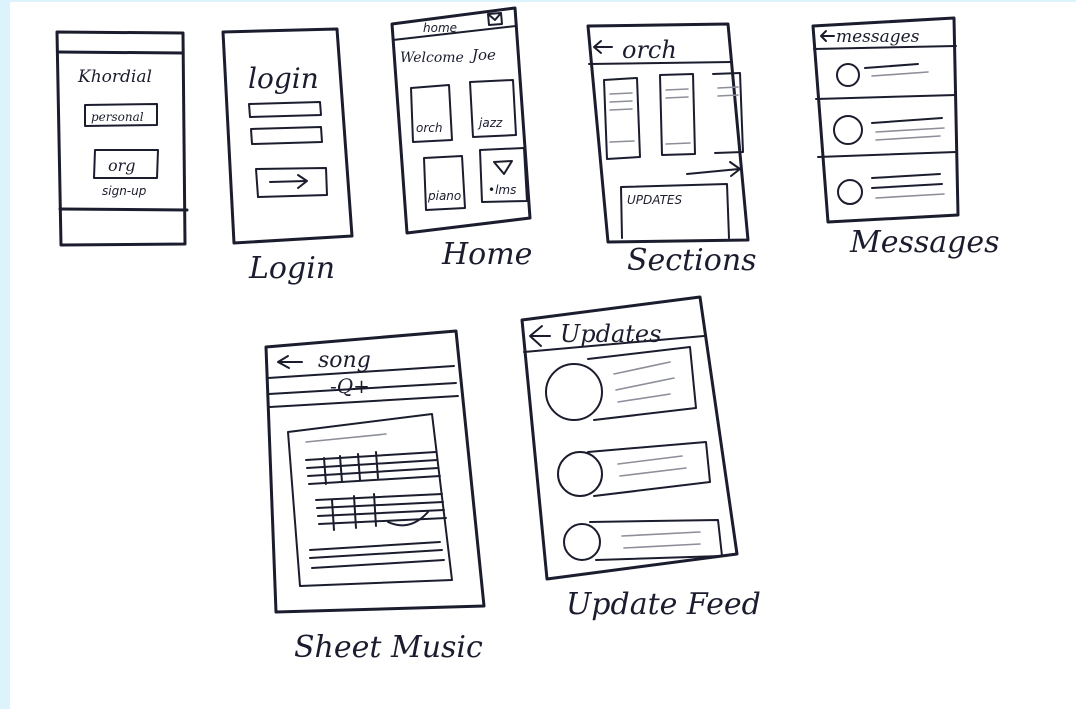  What do you see at coordinates (440, 28) in the screenshot?
I see `home-tab-label: home` at bounding box center [440, 28].